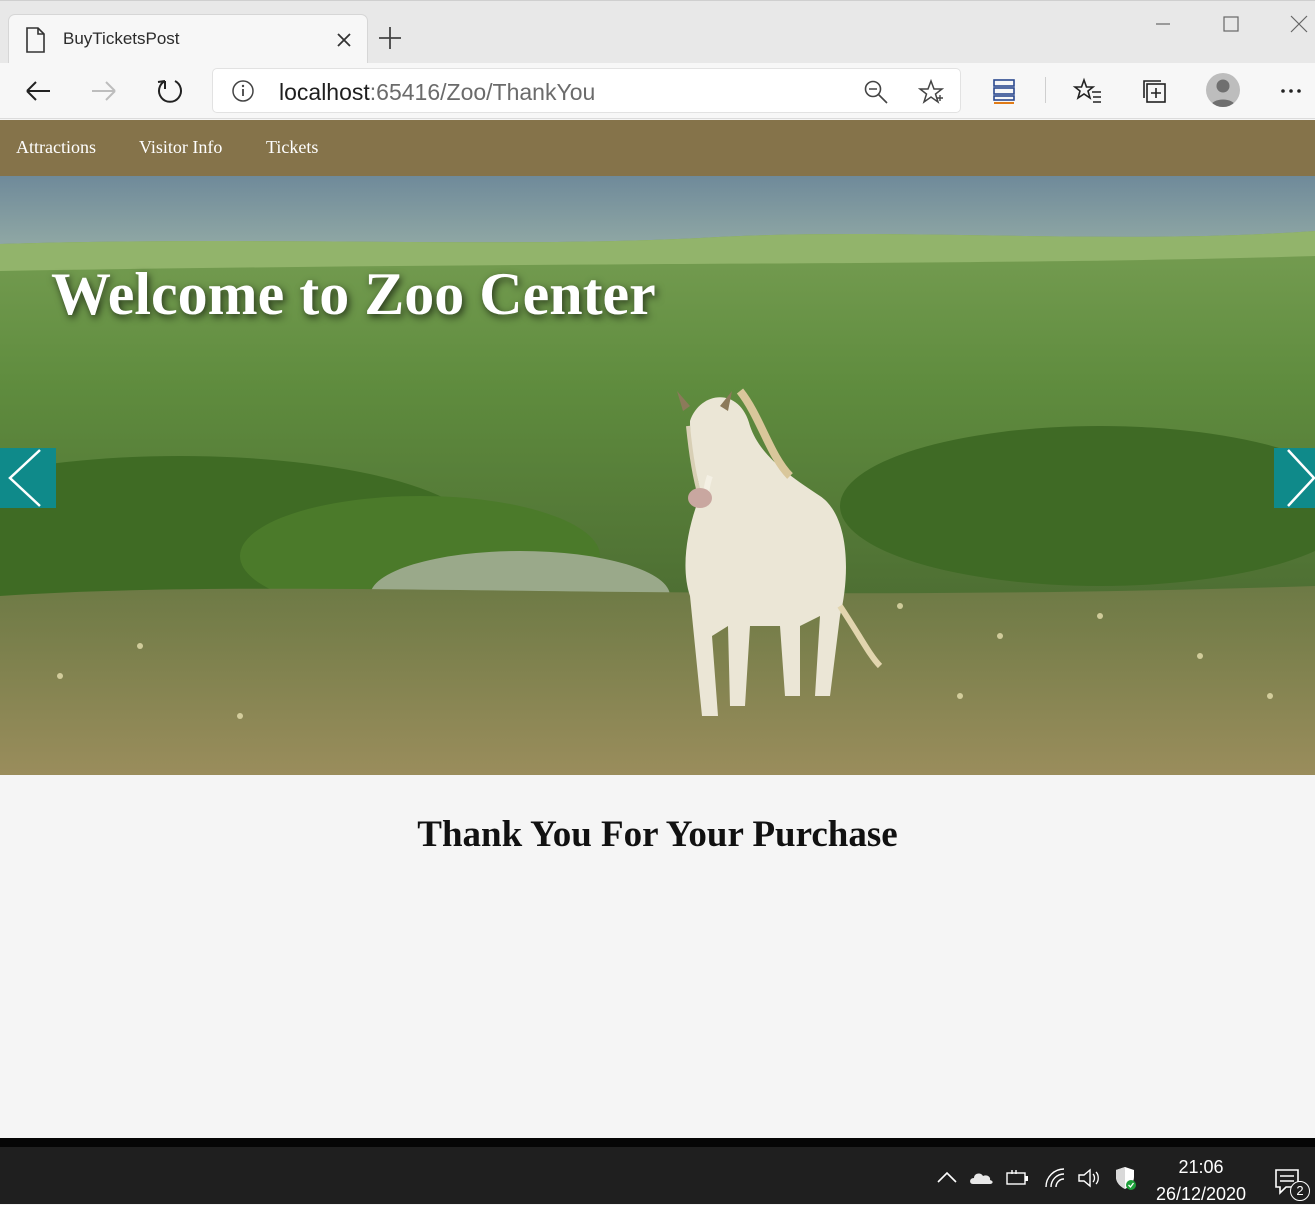 Image resolution: width=1315 pixels, height=1205 pixels. What do you see at coordinates (188, 39) in the screenshot?
I see `browser-tab: BuyTicketsPost` at bounding box center [188, 39].